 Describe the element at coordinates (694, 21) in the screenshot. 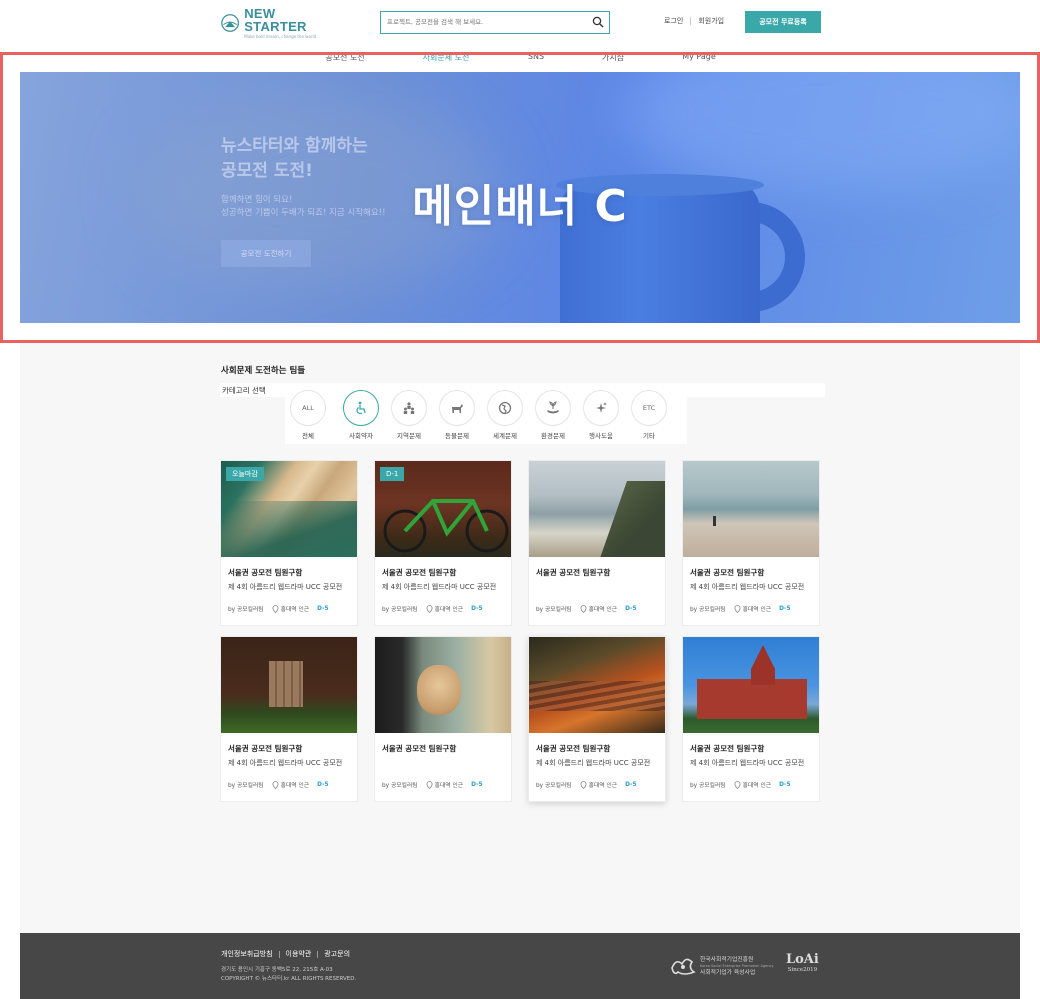

I see `auth-links: 로그인 회원가입` at that location.